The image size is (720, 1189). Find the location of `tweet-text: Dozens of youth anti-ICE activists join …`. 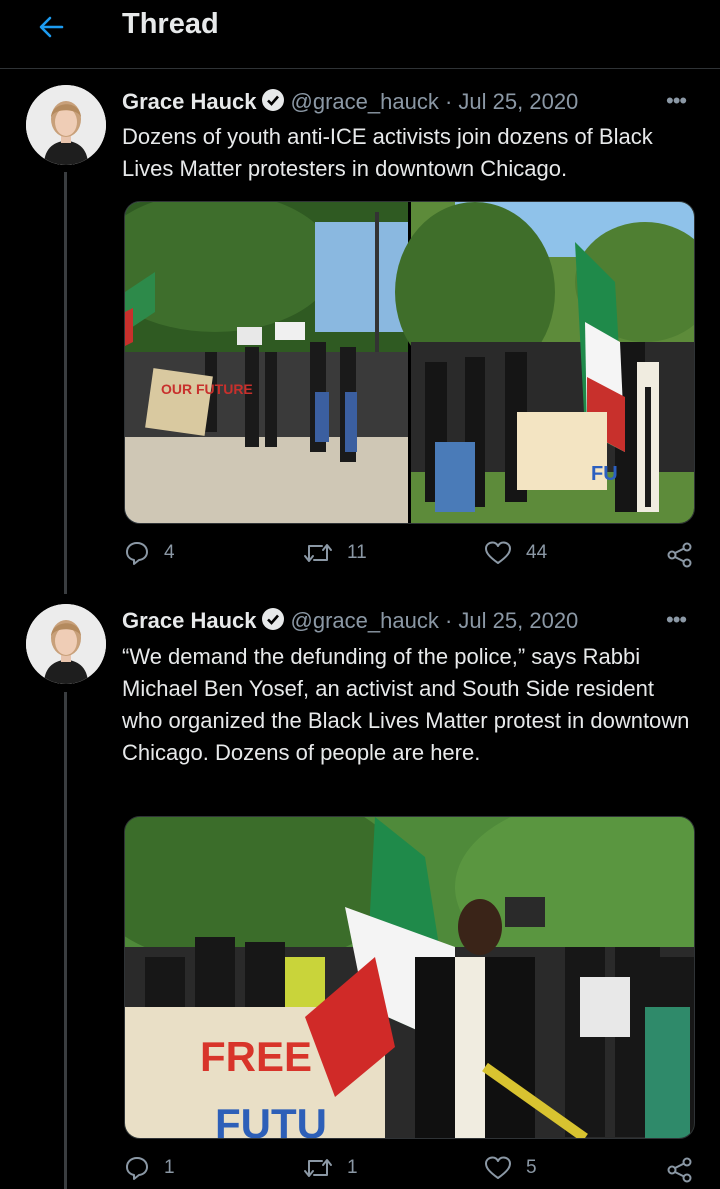

tweet-text: Dozens of youth anti-ICE activists join … is located at coordinates (387, 152).